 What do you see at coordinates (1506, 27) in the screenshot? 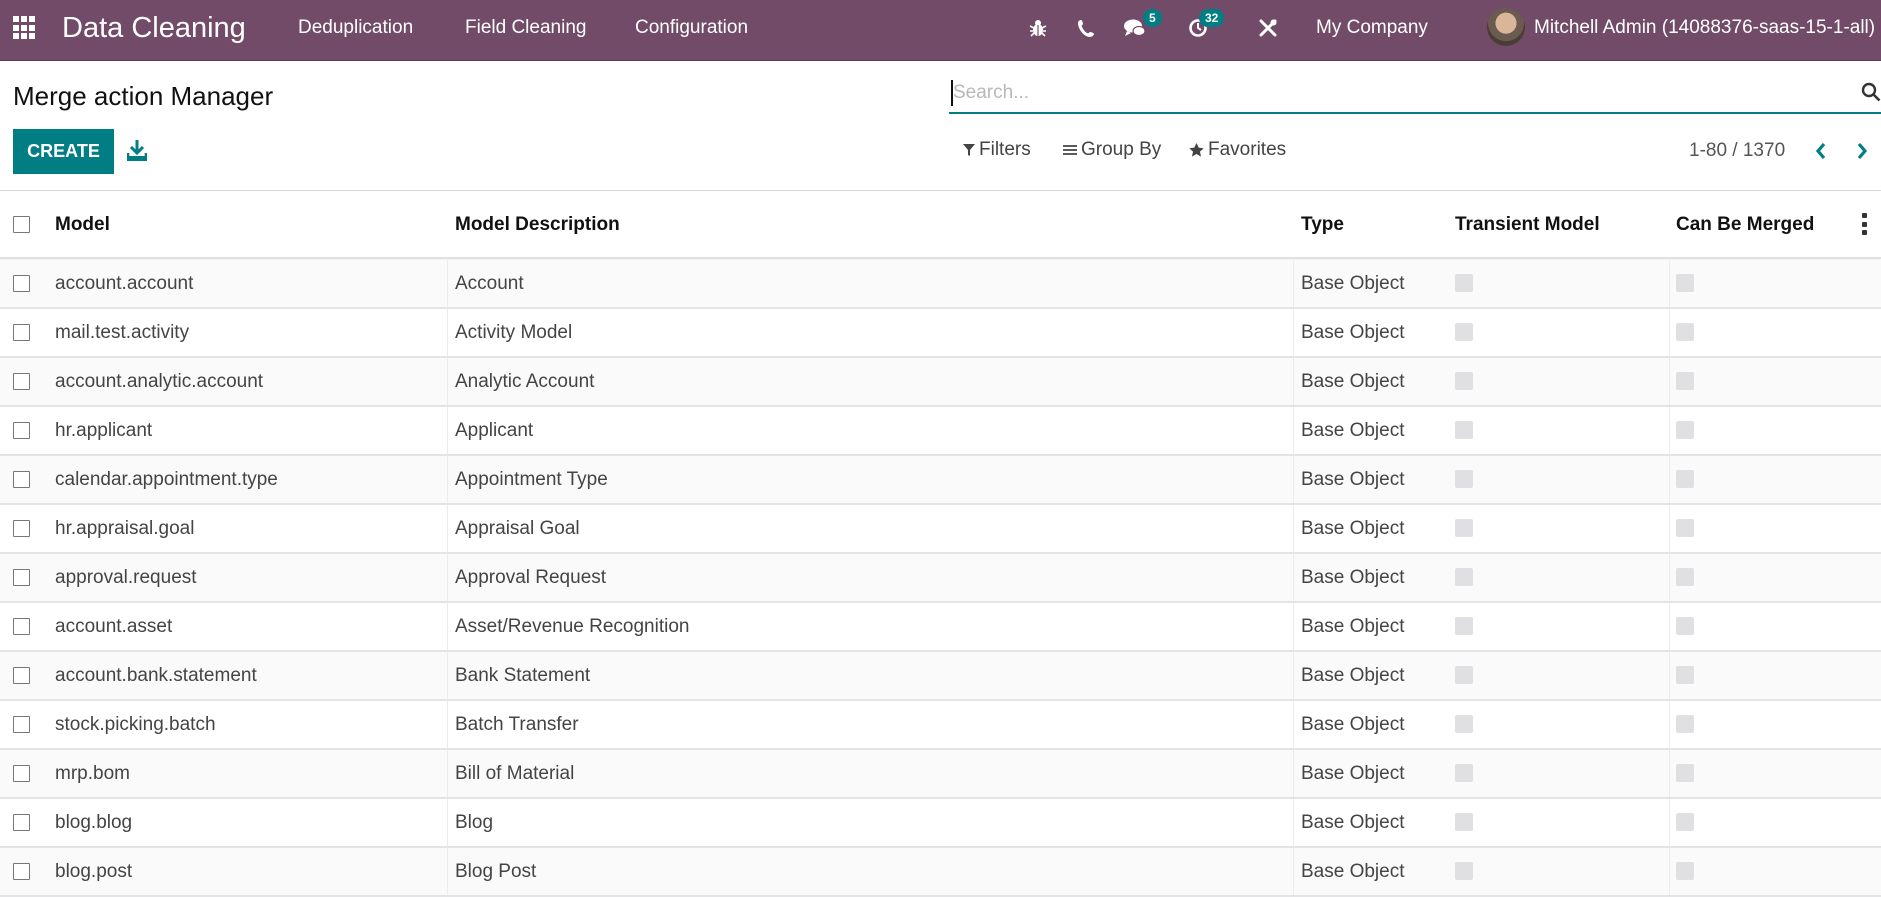
I see `user-avatar` at bounding box center [1506, 27].